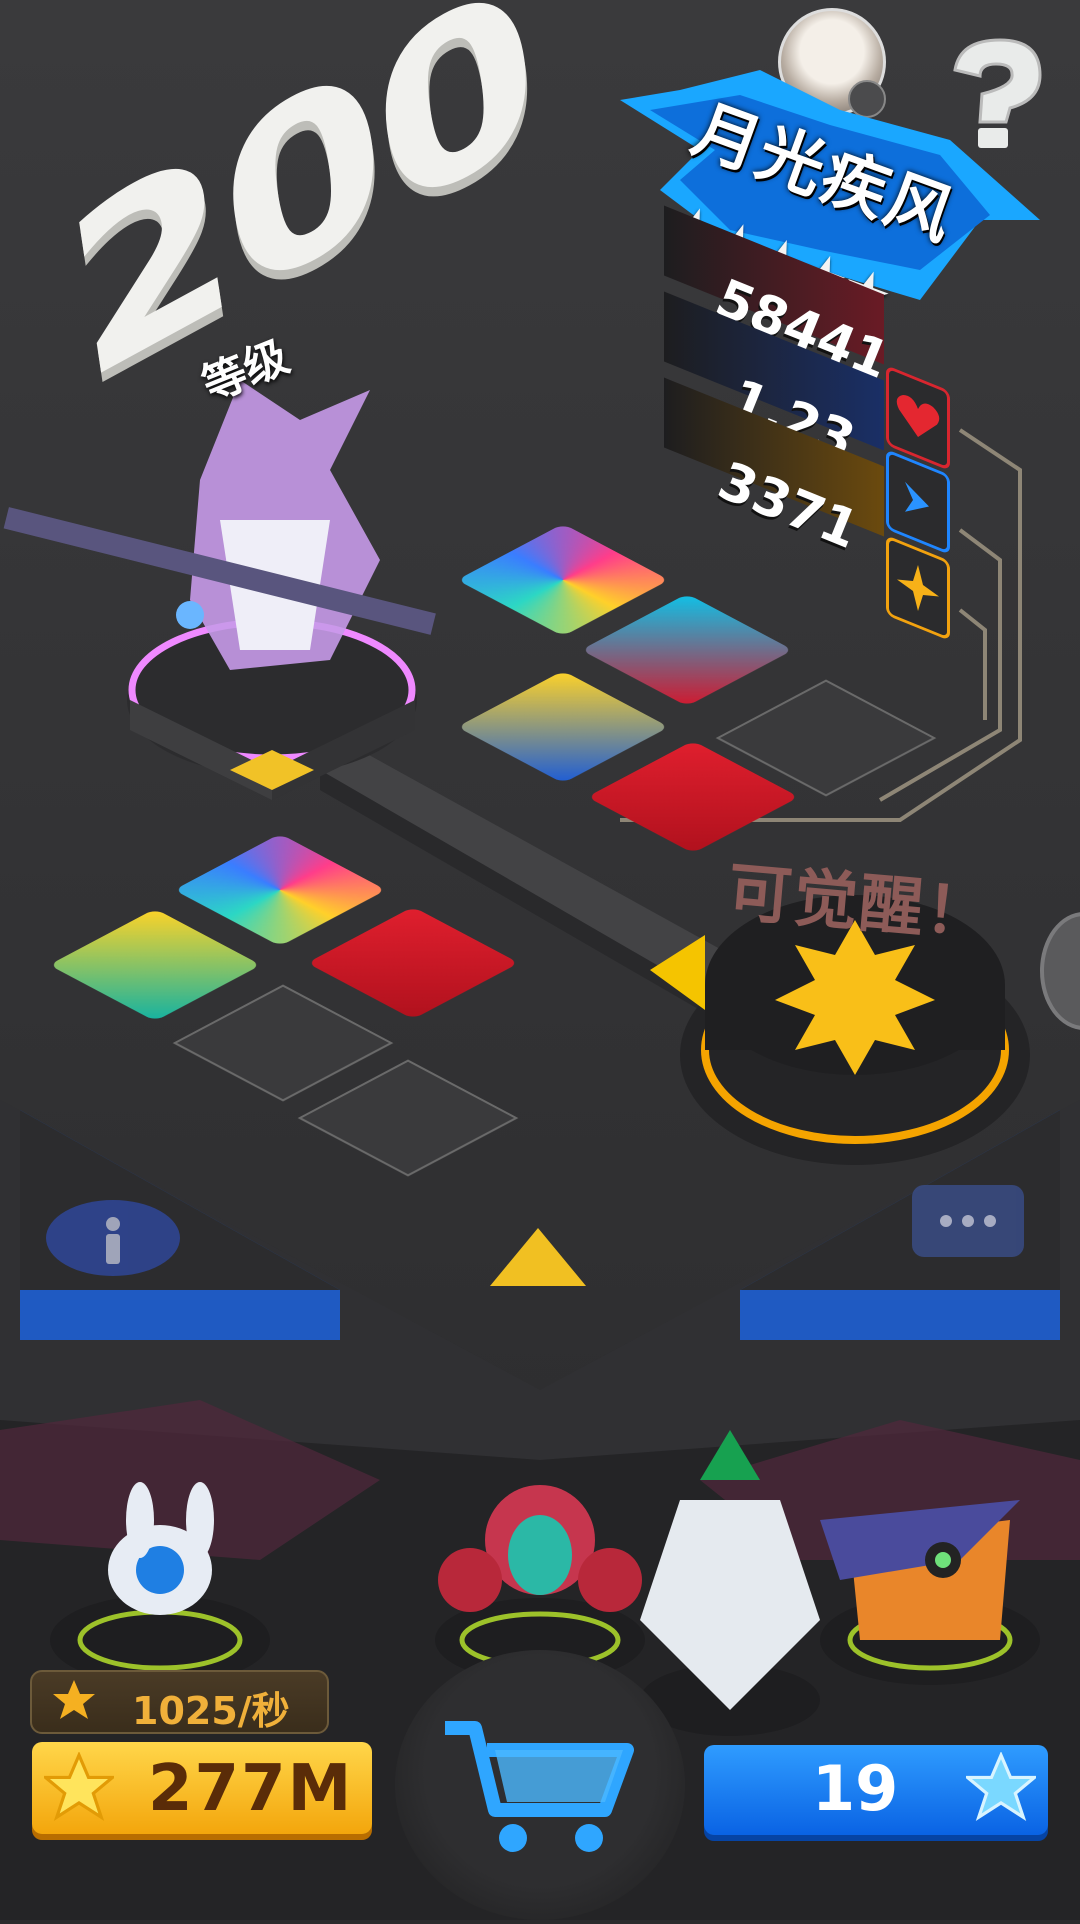  I want to click on chat-icon, so click(968, 1221).